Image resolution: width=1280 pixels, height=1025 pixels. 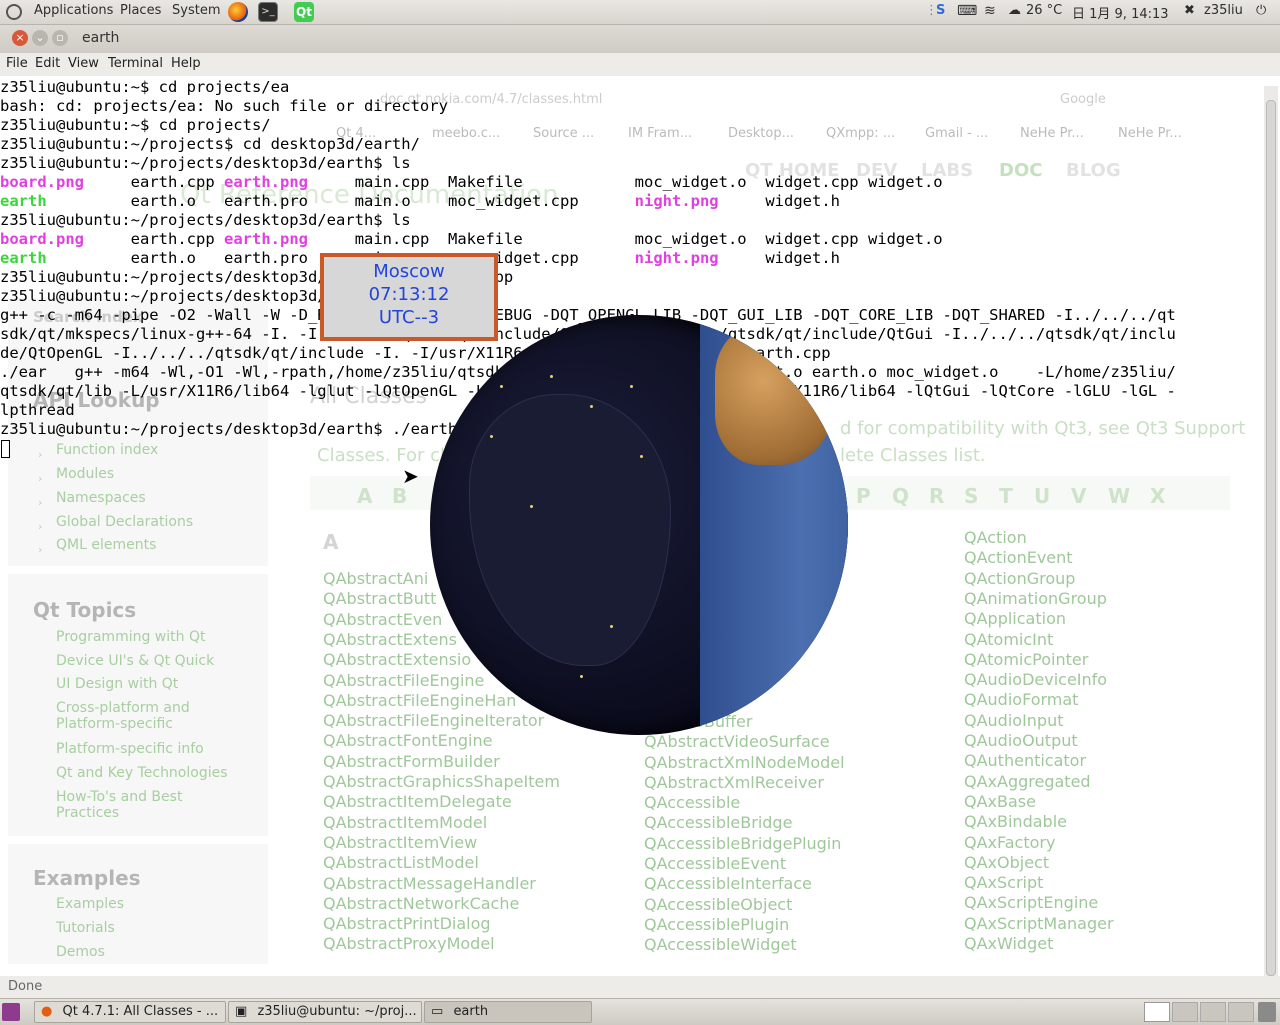 I want to click on letter-q: Q, so click(x=900, y=496).